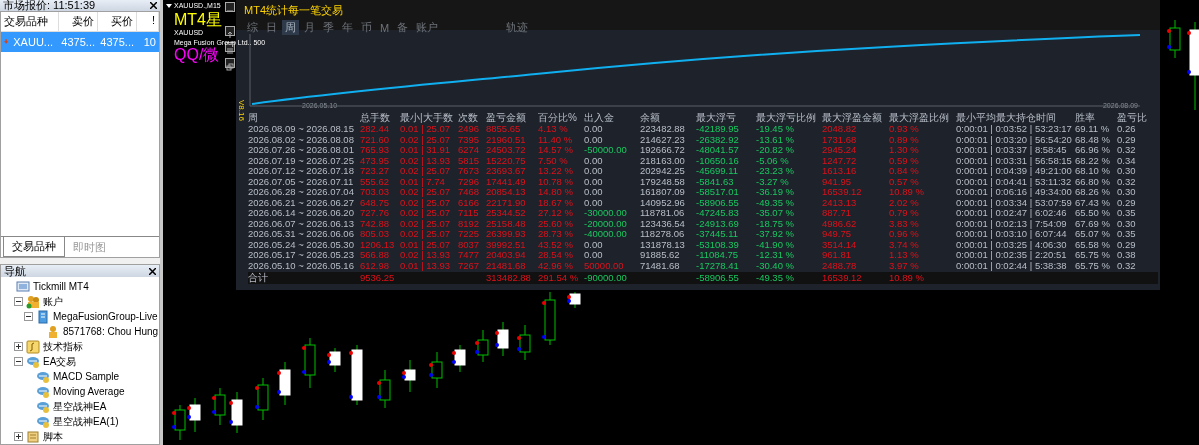  Describe the element at coordinates (301, 139) in the screenshot. I see `table-cell: 2026.08.02 ~ 2026.08.08` at that location.